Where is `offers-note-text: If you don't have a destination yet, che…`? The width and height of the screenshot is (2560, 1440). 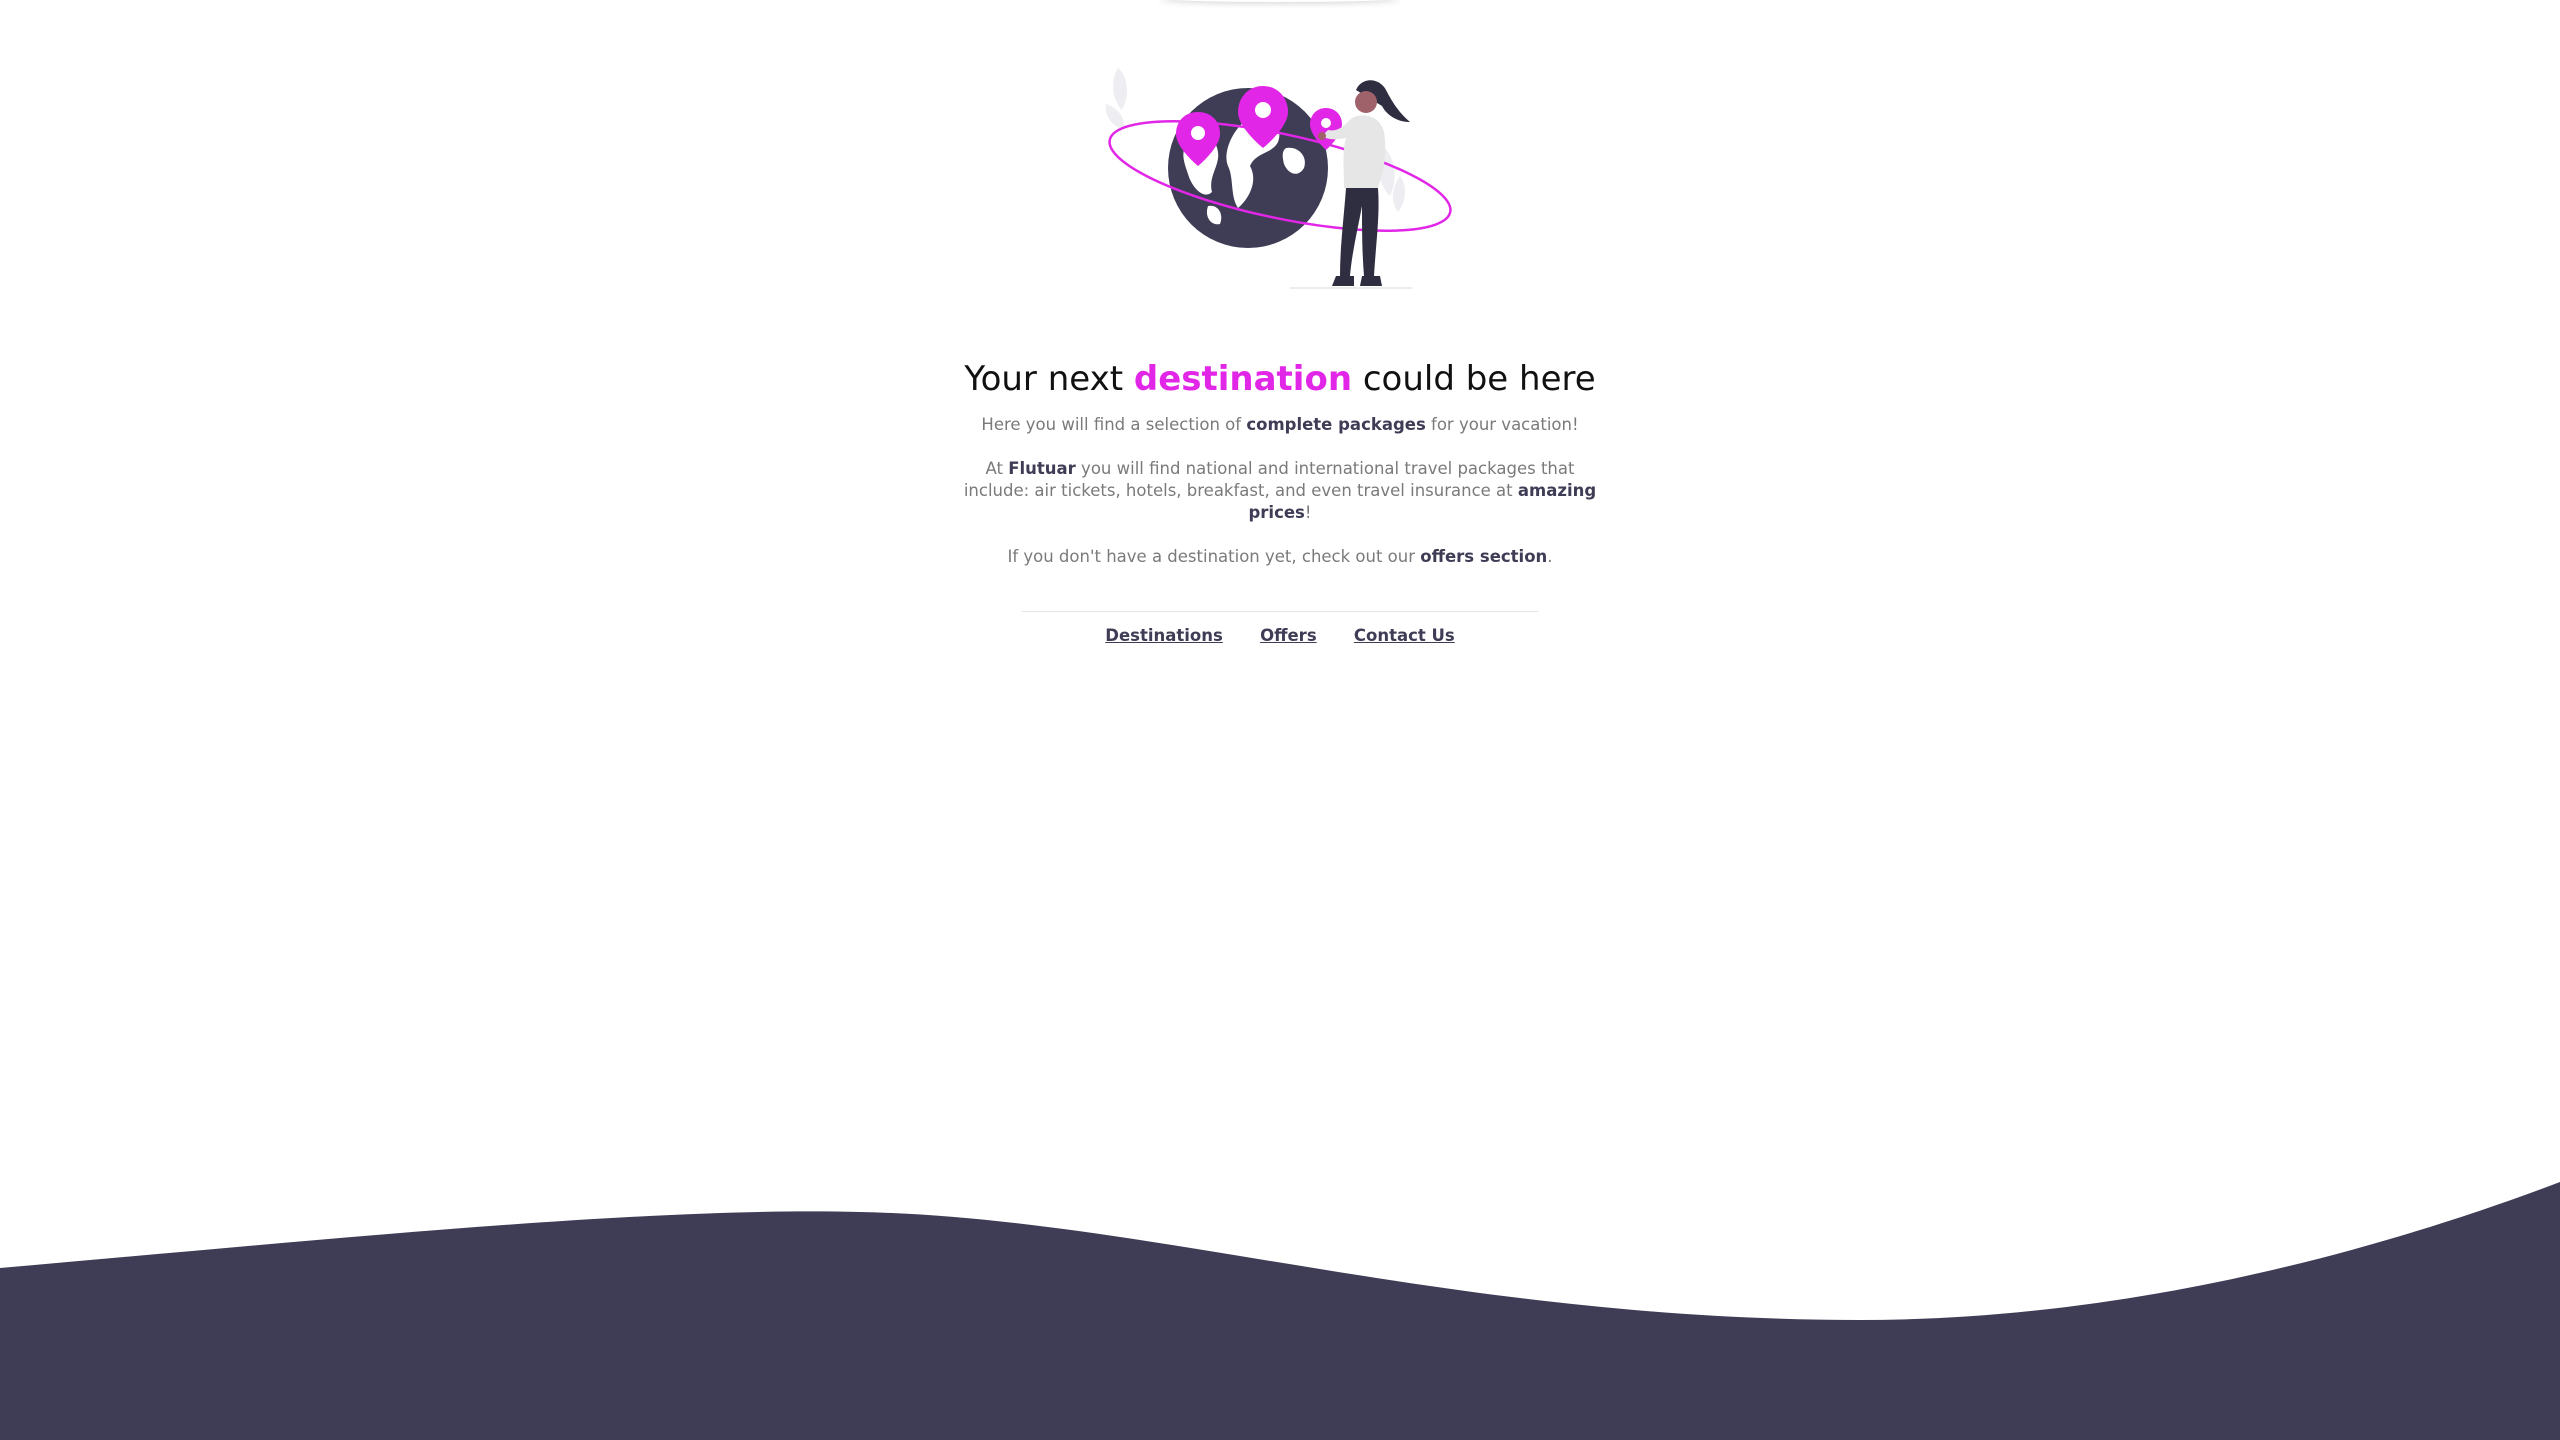
offers-note-text: If you don't have a destination yet, che… is located at coordinates (1280, 556).